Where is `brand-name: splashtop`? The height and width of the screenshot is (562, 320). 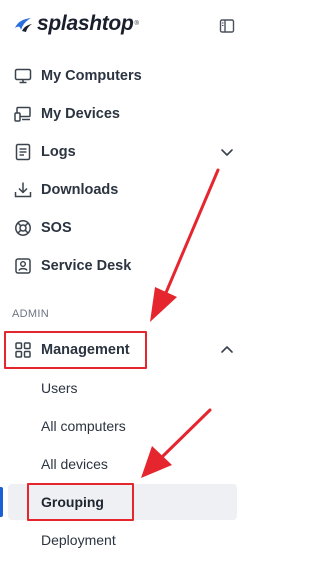
brand-name: splashtop is located at coordinates (85, 23).